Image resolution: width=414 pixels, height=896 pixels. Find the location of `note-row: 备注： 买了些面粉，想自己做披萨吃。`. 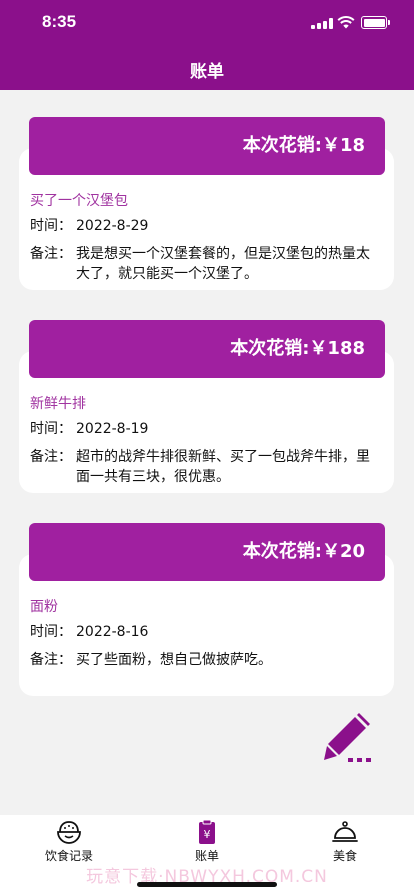

note-row: 备注： 买了些面粉，想自己做披萨吃。 is located at coordinates (205, 660).